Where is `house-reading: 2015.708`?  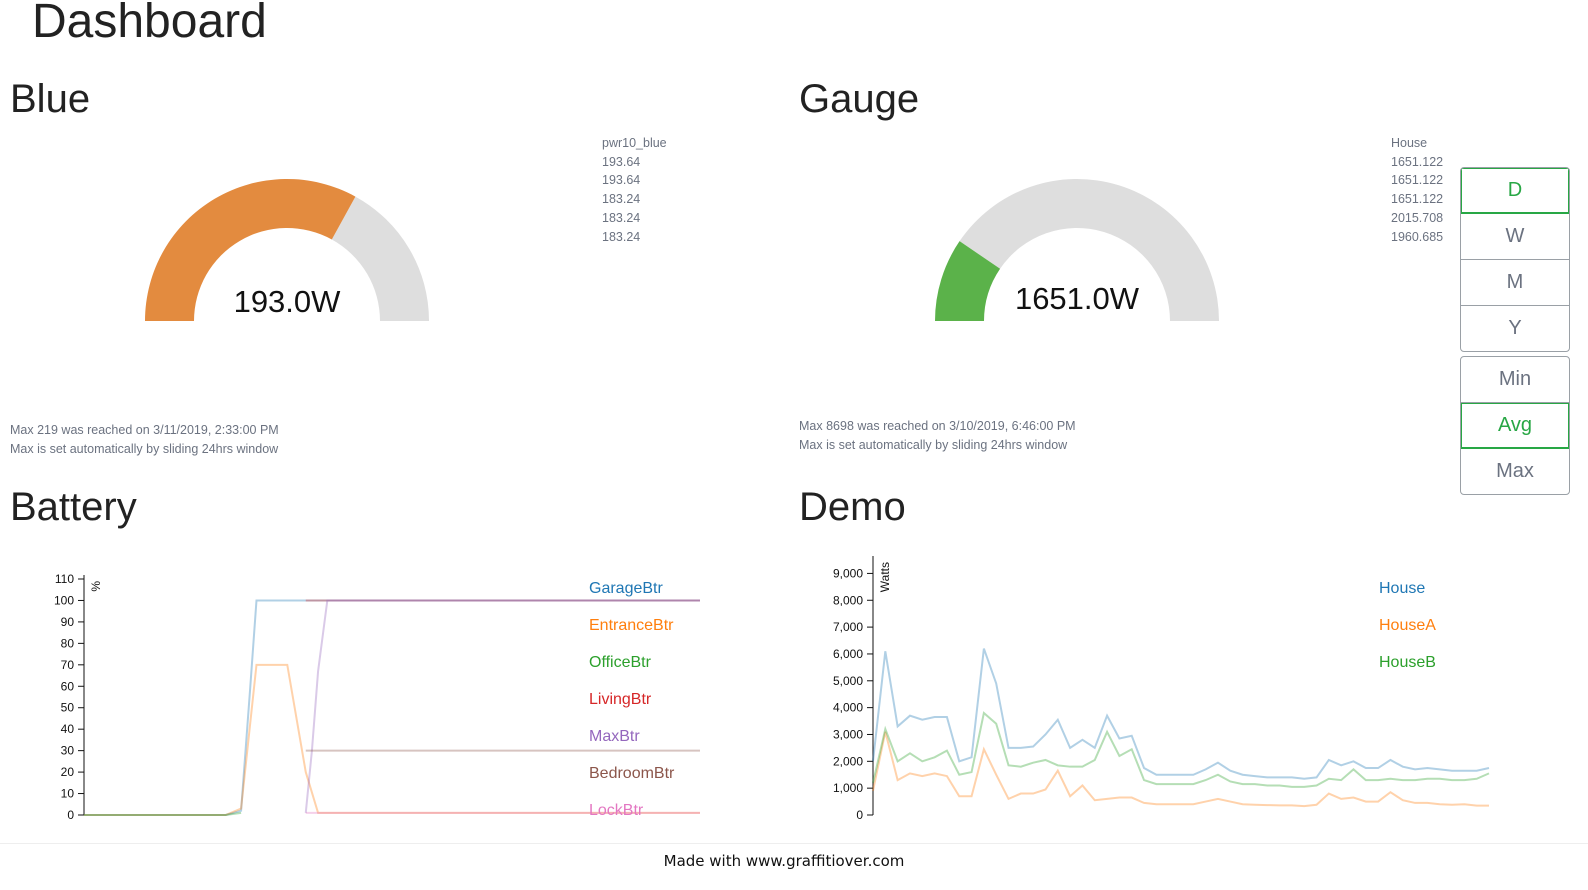
house-reading: 2015.708 is located at coordinates (1417, 217).